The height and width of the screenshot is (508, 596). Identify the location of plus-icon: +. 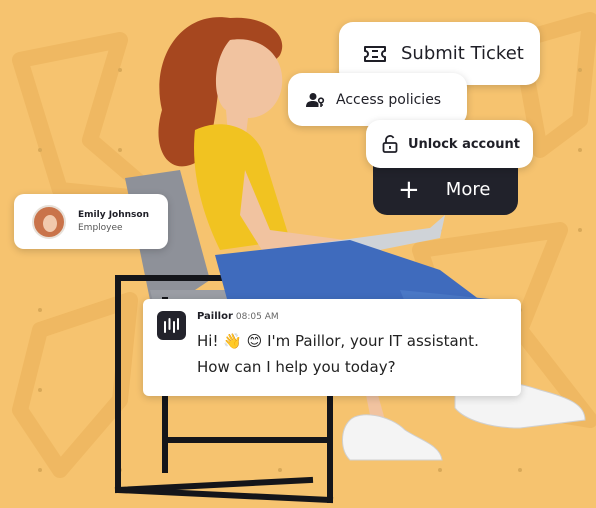
(409, 189).